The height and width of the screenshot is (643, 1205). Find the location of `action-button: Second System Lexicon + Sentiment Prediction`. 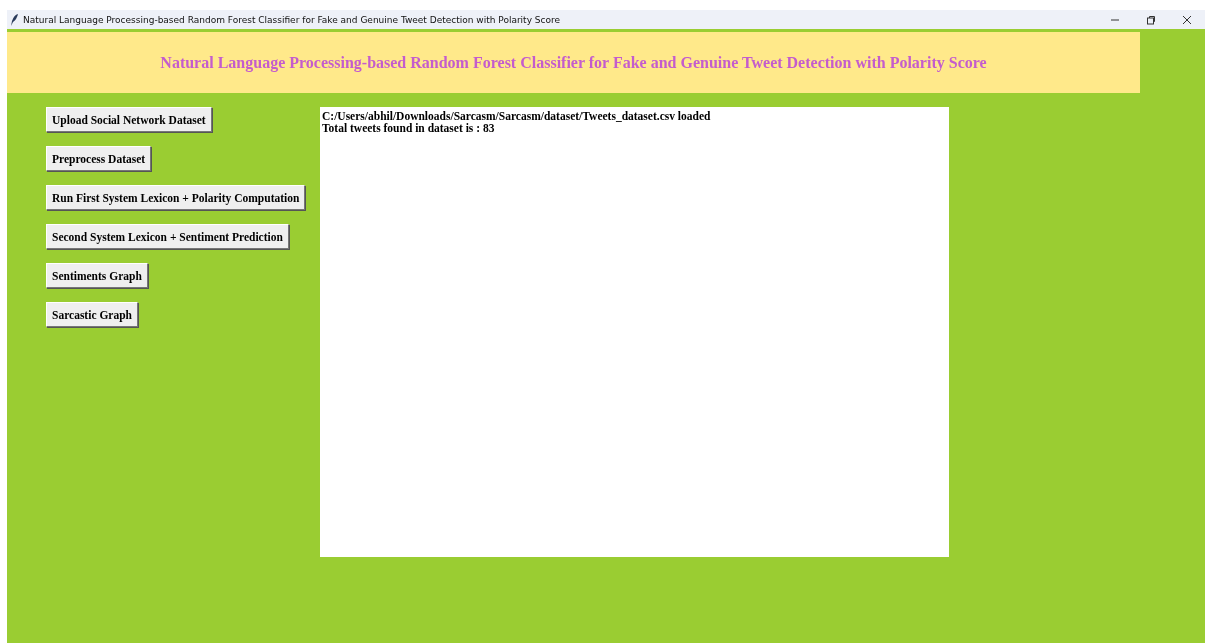

action-button: Second System Lexicon + Sentiment Prediction is located at coordinates (167, 236).